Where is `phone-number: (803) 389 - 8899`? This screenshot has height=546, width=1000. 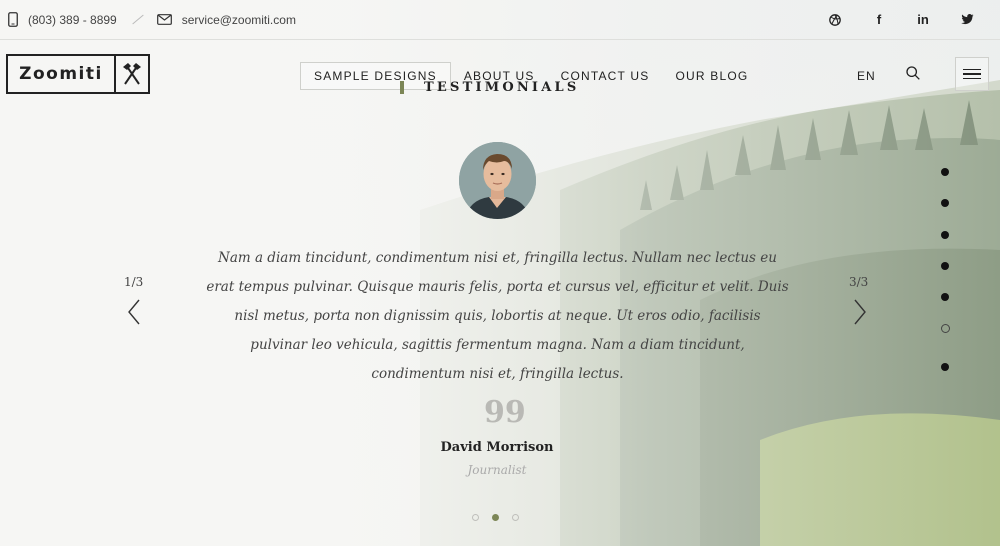
phone-number: (803) 389 - 8899 is located at coordinates (72, 19).